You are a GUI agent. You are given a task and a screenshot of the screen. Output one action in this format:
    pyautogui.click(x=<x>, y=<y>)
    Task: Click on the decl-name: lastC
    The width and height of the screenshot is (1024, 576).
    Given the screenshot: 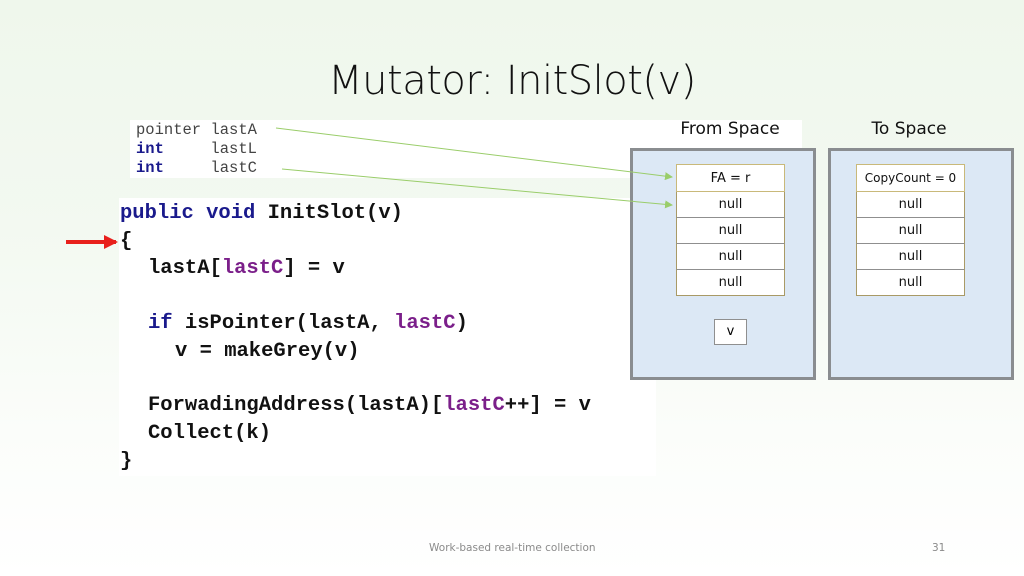 What is the action you would take?
    pyautogui.click(x=233, y=168)
    